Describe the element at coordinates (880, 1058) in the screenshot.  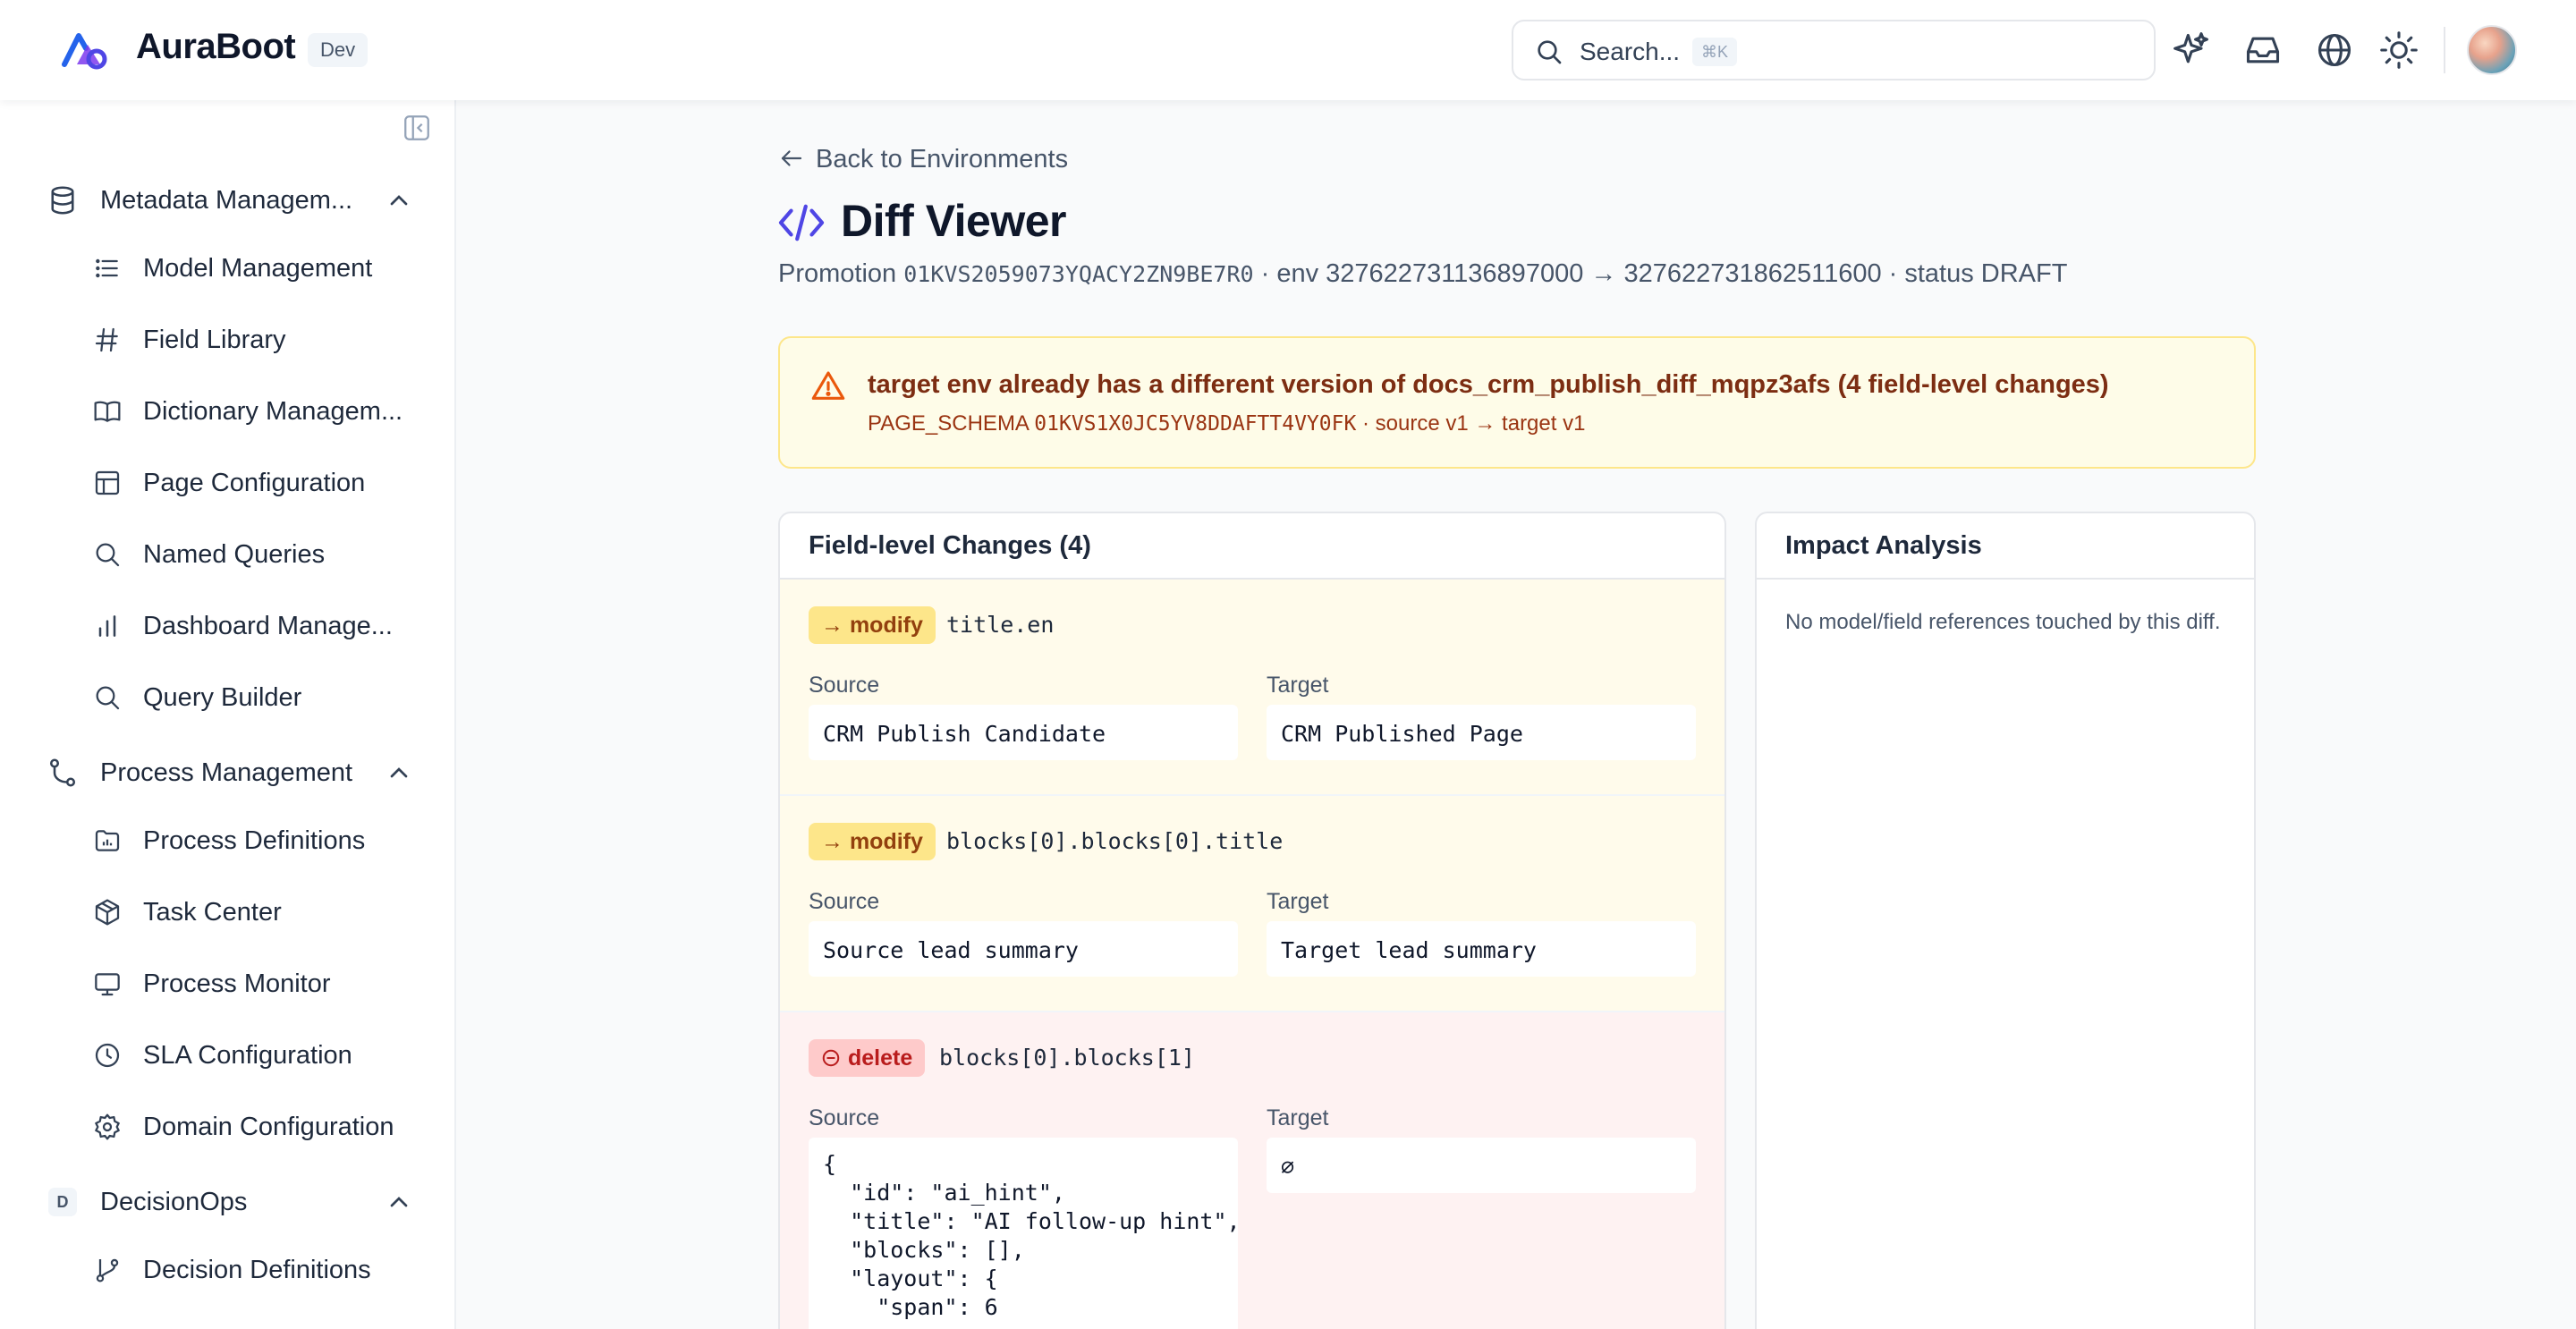
I see `delete-tag-label: delete` at that location.